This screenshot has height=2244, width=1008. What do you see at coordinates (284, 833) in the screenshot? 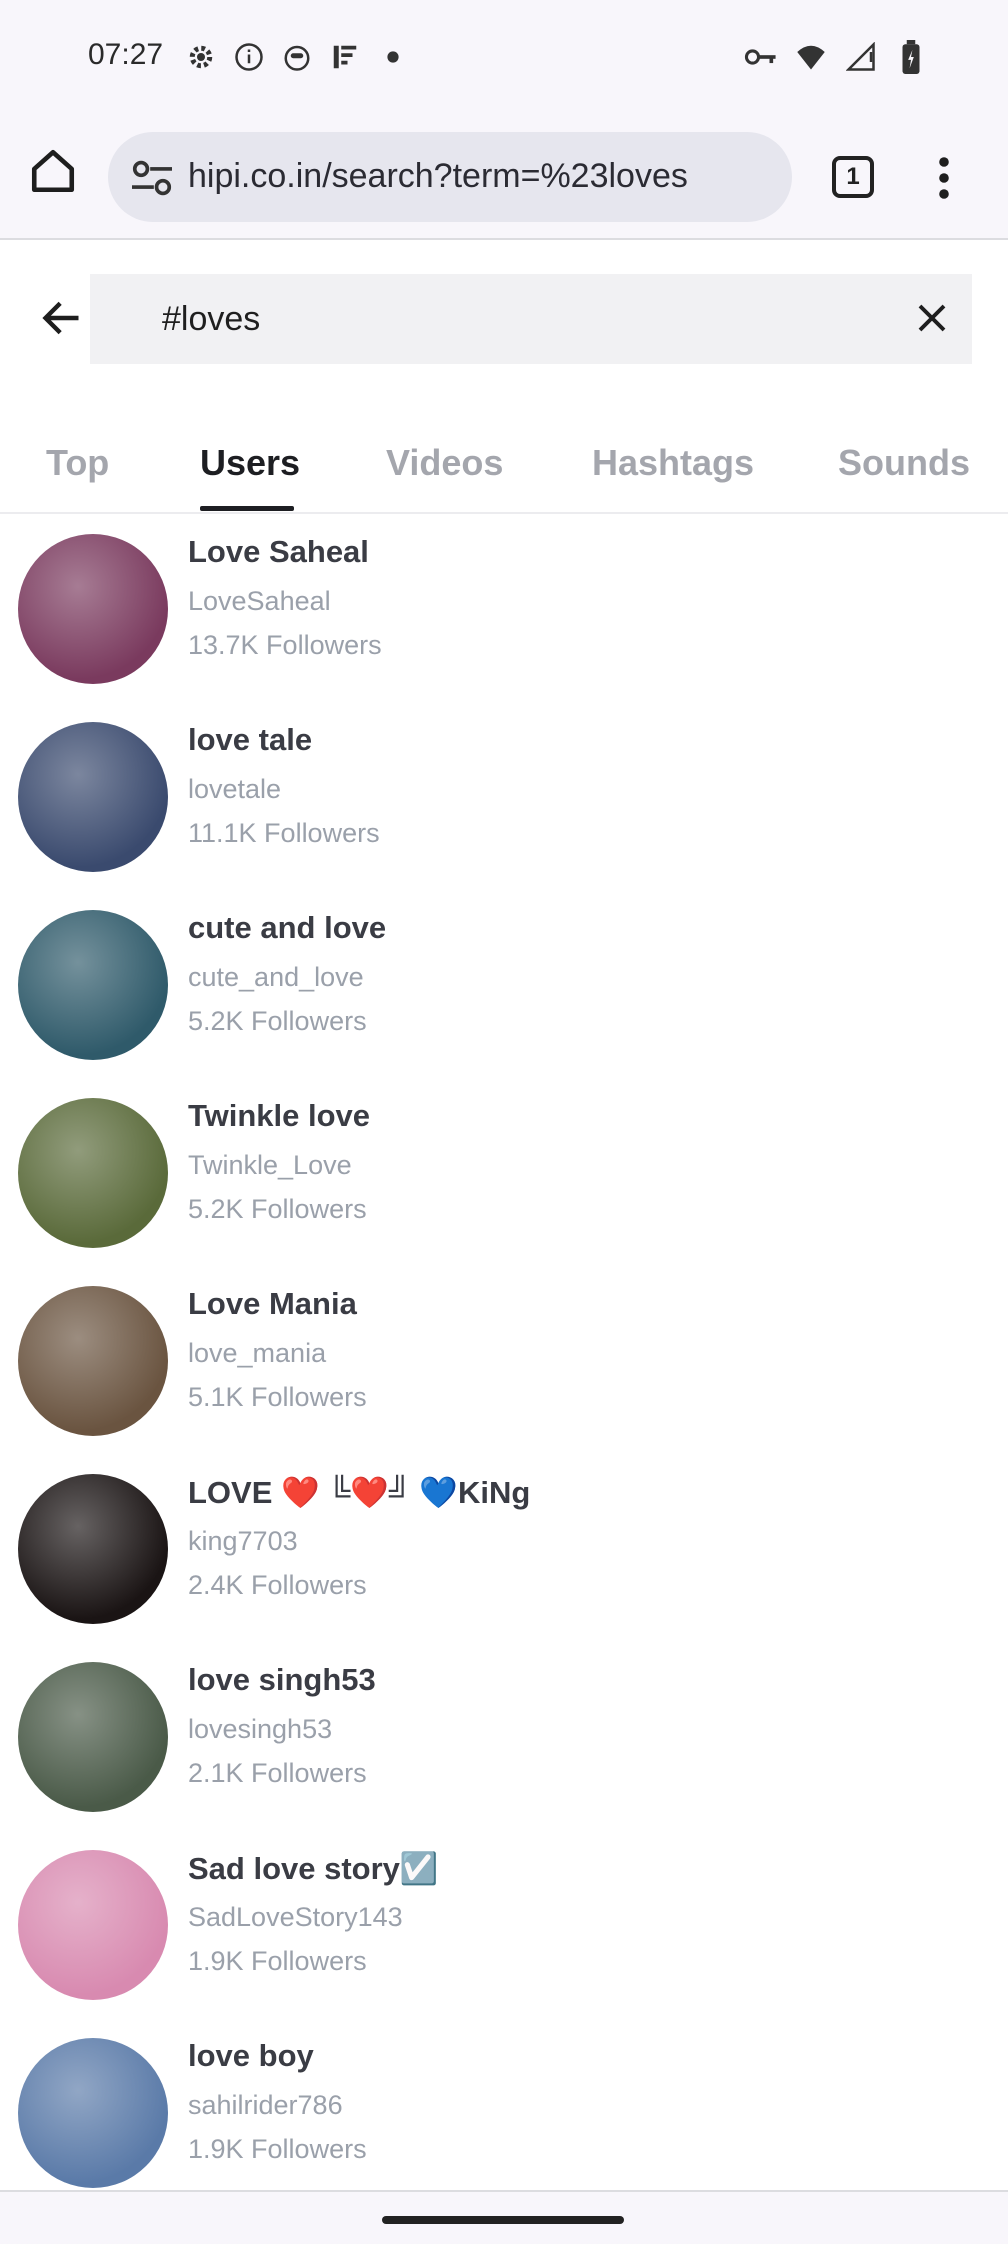
I see `user-follower-count: 11.1K Followers` at bounding box center [284, 833].